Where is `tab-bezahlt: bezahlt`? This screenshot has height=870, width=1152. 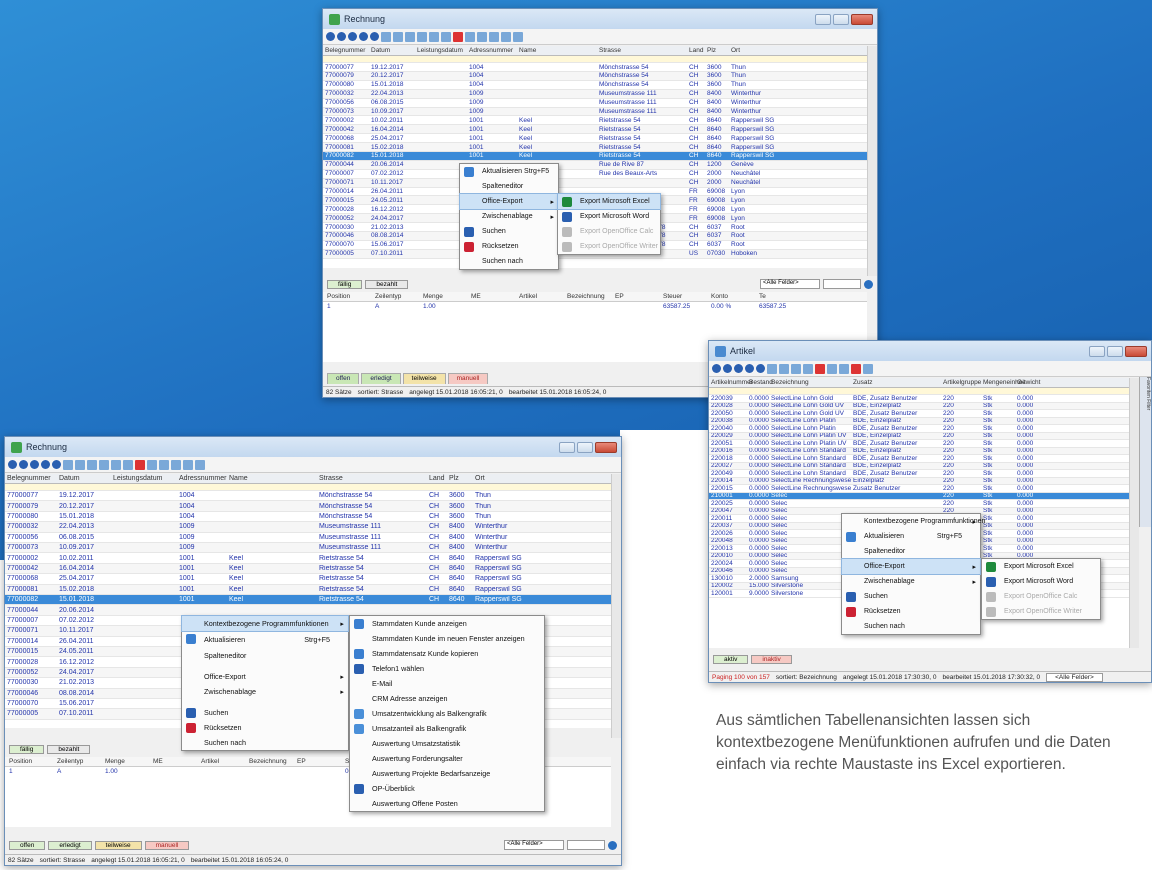 tab-bezahlt: bezahlt is located at coordinates (69, 749).